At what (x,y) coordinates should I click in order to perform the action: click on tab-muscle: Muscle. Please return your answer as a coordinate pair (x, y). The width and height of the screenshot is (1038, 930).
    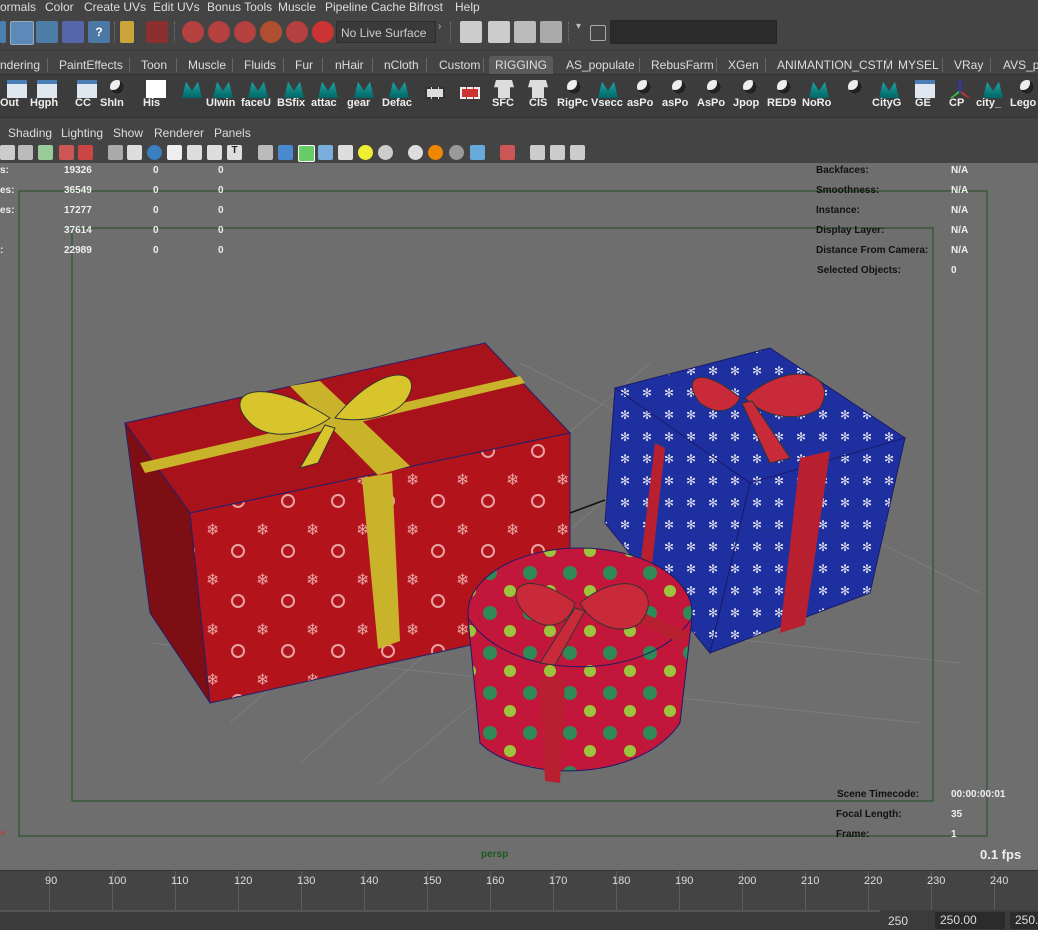
    Looking at the image, I should click on (207, 65).